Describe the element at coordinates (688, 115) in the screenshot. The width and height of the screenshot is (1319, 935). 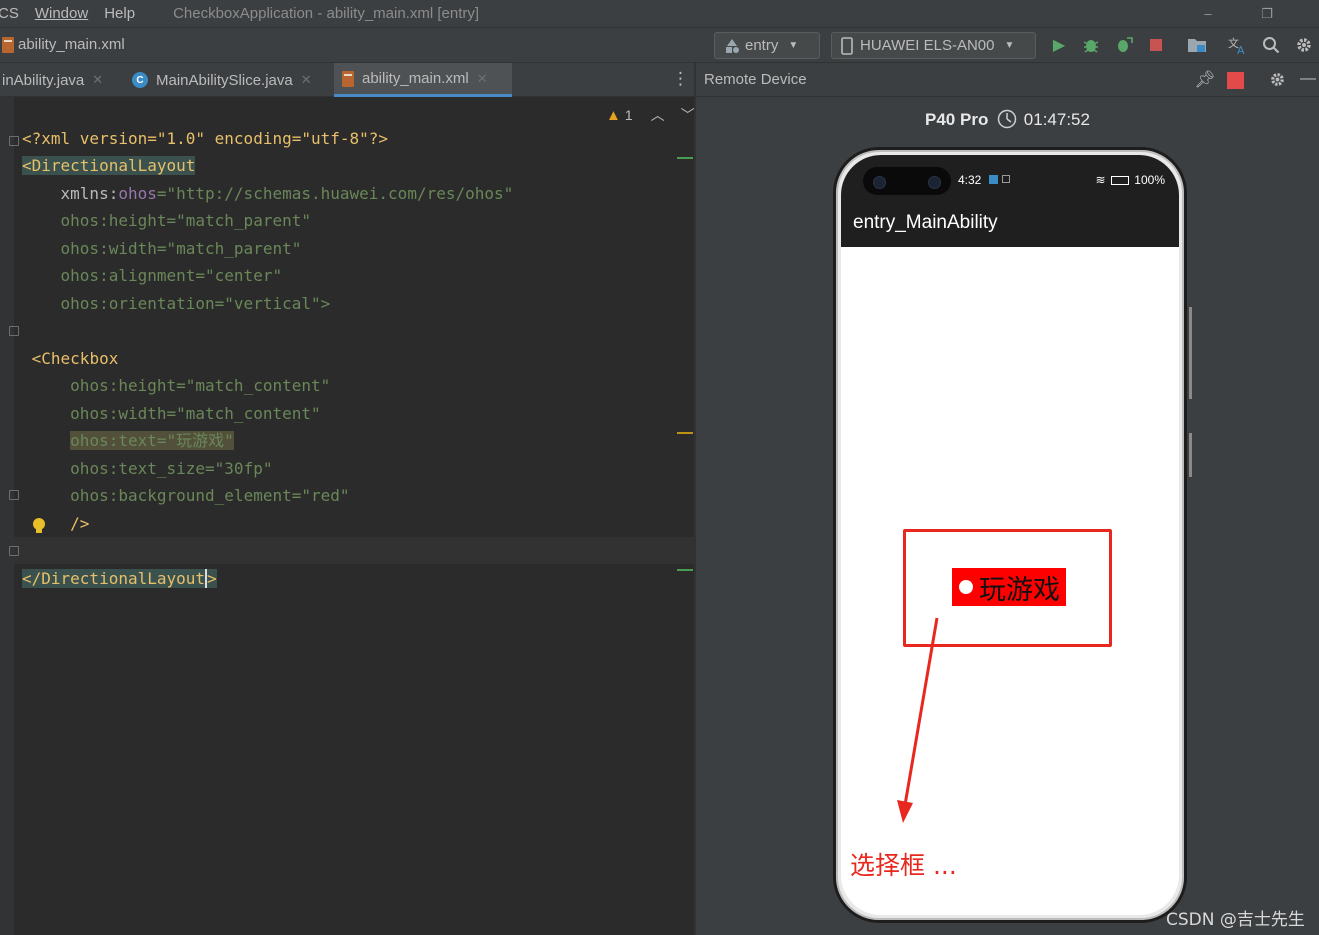
I see `chevron-down-icon: ﹀` at that location.